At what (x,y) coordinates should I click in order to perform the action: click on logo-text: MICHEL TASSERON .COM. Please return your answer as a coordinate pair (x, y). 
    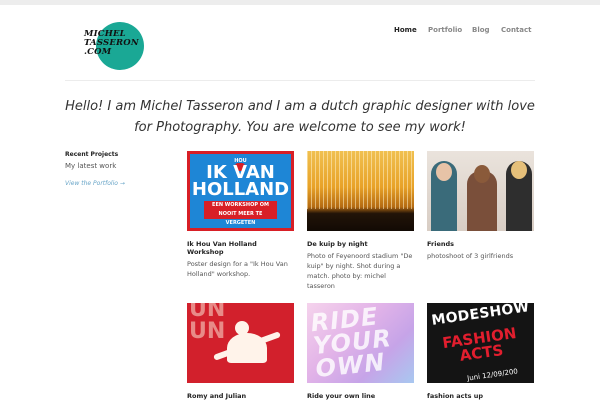
    Looking at the image, I should click on (116, 43).